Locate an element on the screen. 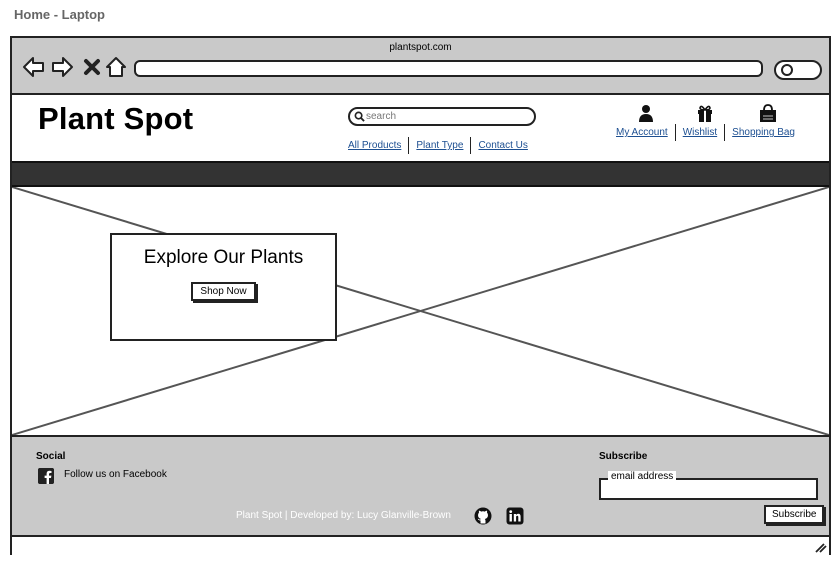  github-icon is located at coordinates (483, 516).